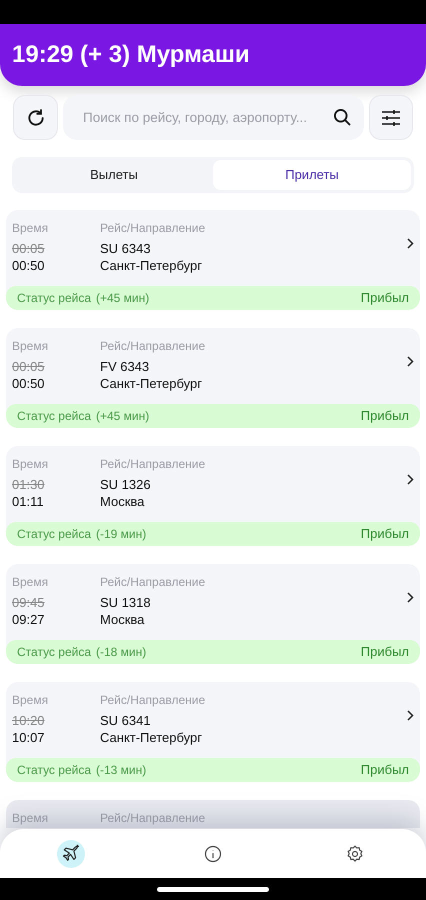  Describe the element at coordinates (125, 366) in the screenshot. I see `flight-number: FV 6343` at that location.